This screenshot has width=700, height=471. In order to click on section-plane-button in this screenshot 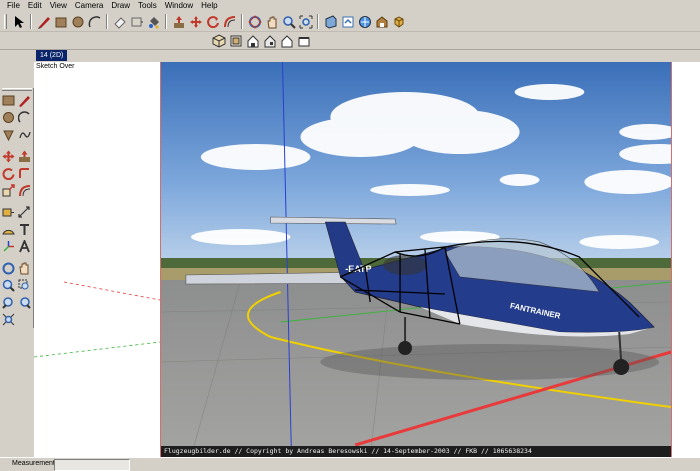, I will do `click(330, 21)`.